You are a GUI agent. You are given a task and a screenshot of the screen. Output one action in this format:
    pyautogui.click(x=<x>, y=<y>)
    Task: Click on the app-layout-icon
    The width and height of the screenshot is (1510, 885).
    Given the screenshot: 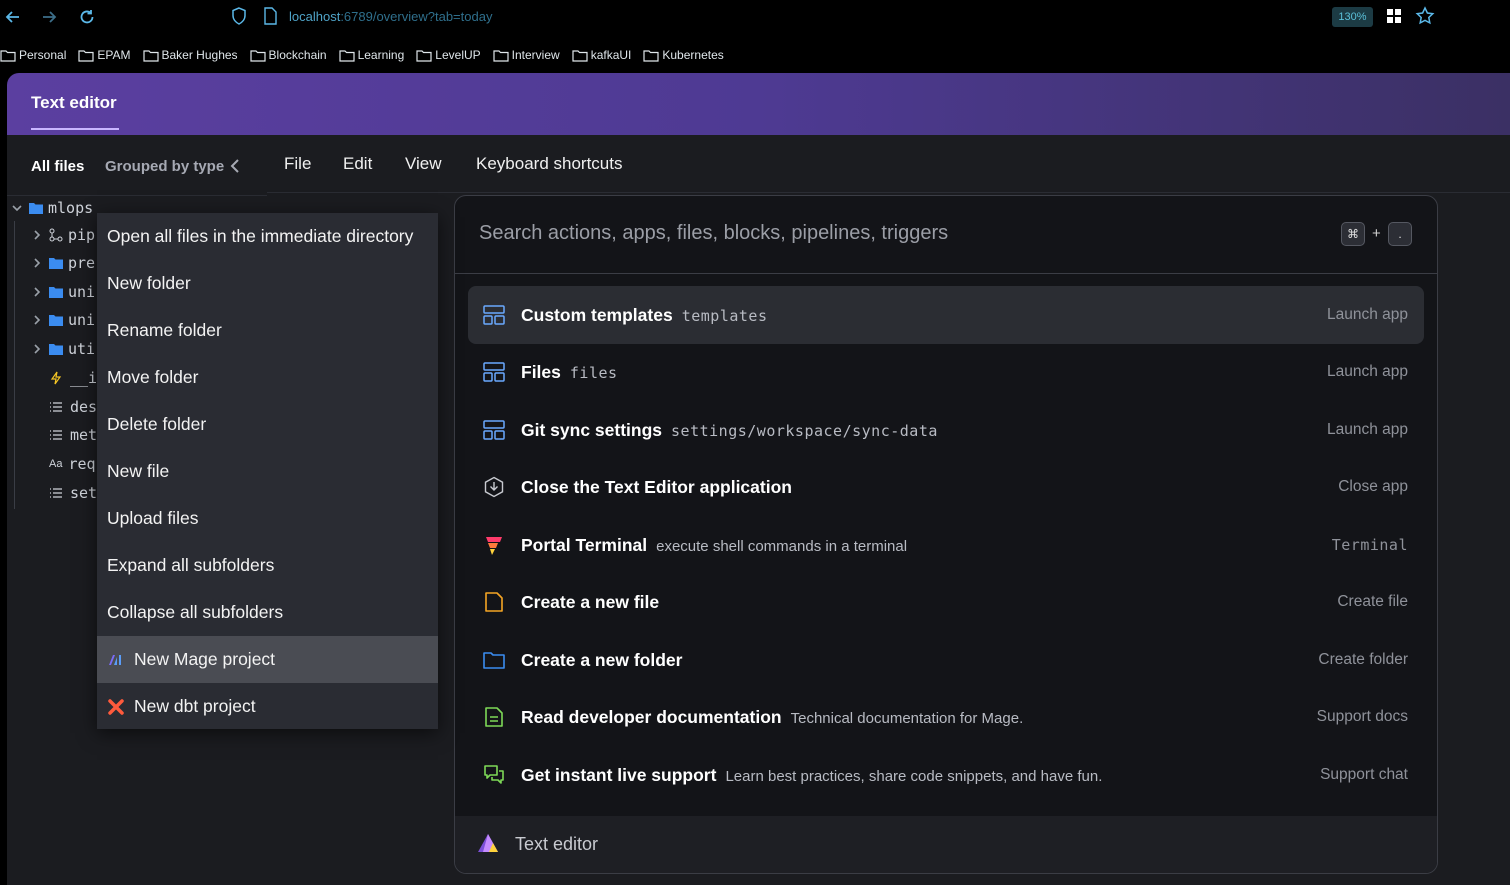 What is the action you would take?
    pyautogui.click(x=494, y=430)
    